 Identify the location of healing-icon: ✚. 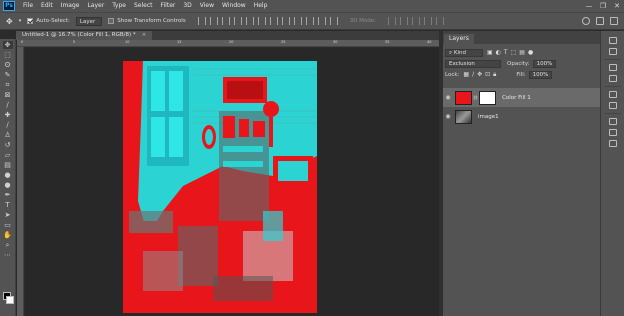
(8, 115).